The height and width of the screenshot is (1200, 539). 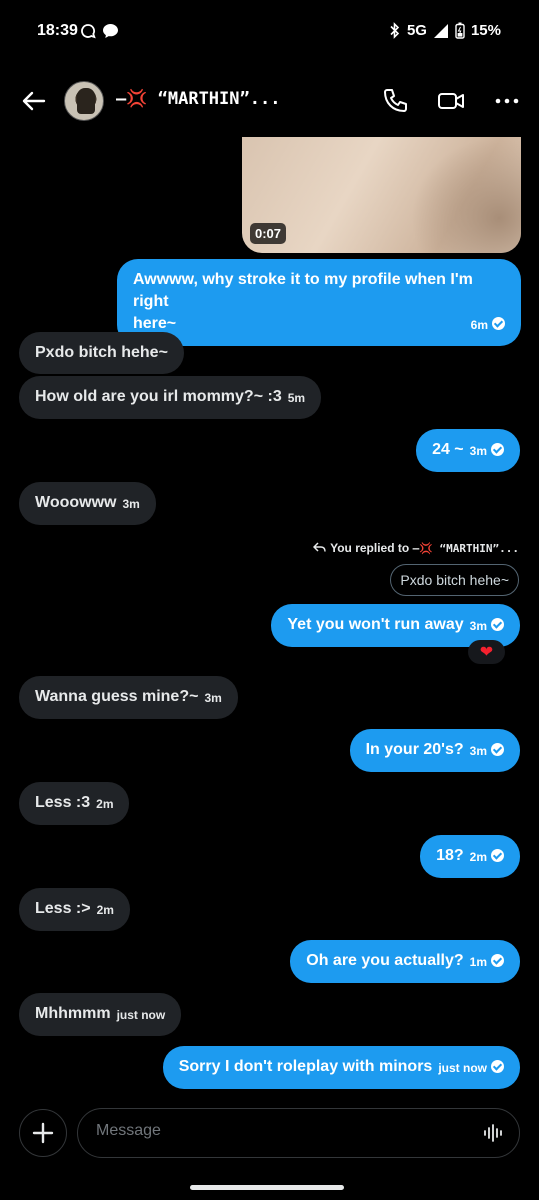 I want to click on message-bubble-incoming: Mhhmmm just now, so click(x=100, y=1014).